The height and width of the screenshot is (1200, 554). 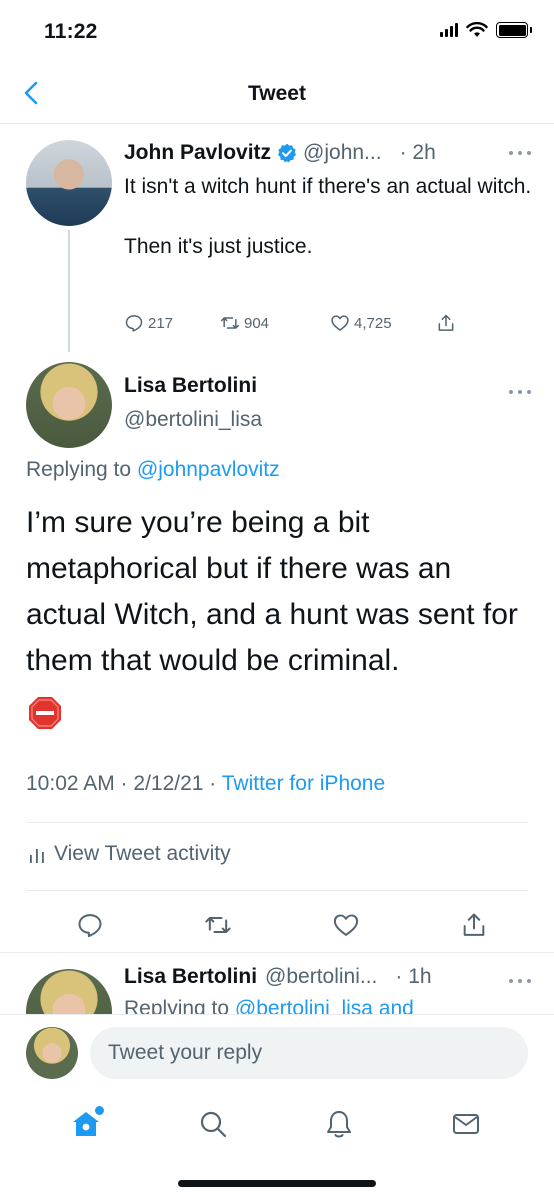 I want to click on tab-search, so click(x=214, y=1125).